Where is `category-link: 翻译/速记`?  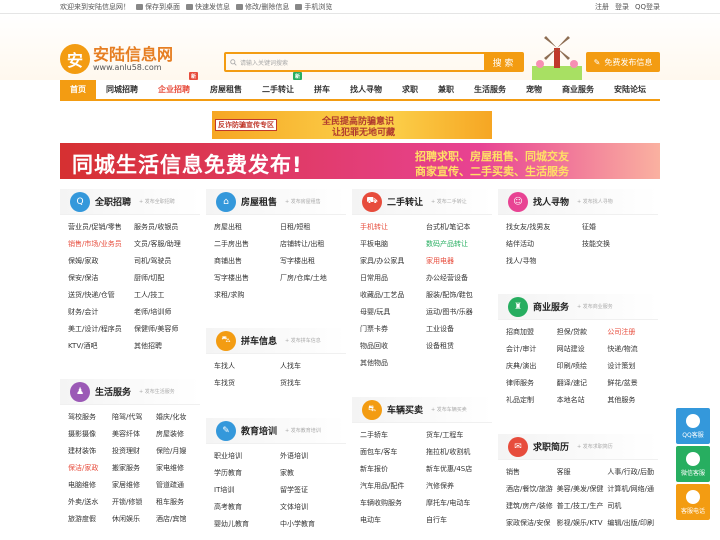 category-link: 翻译/速记 is located at coordinates (582, 383).